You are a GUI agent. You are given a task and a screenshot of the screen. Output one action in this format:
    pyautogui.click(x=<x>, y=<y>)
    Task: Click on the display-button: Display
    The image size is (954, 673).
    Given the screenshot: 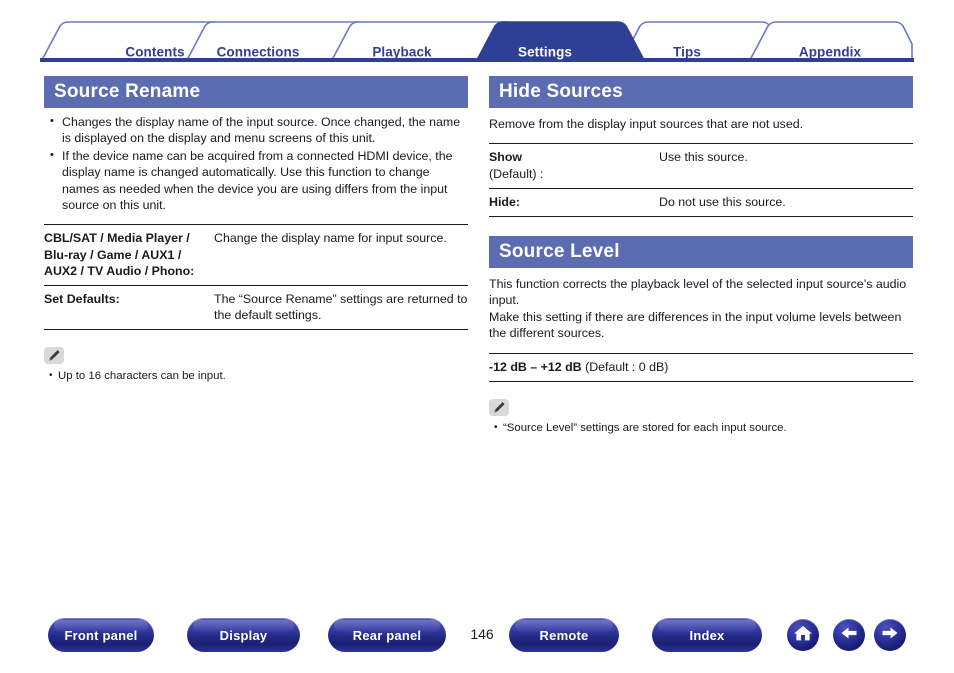 What is the action you would take?
    pyautogui.click(x=243, y=635)
    